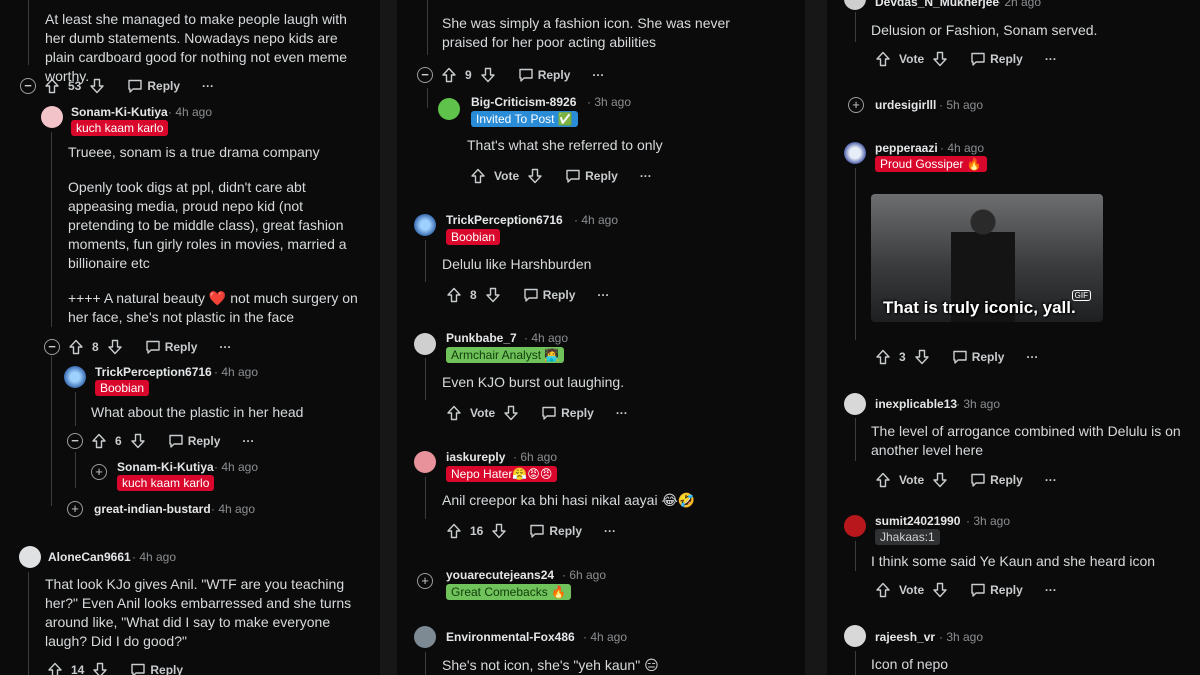 This screenshot has width=1200, height=675. I want to click on username: rajeesh_vr, so click(905, 637).